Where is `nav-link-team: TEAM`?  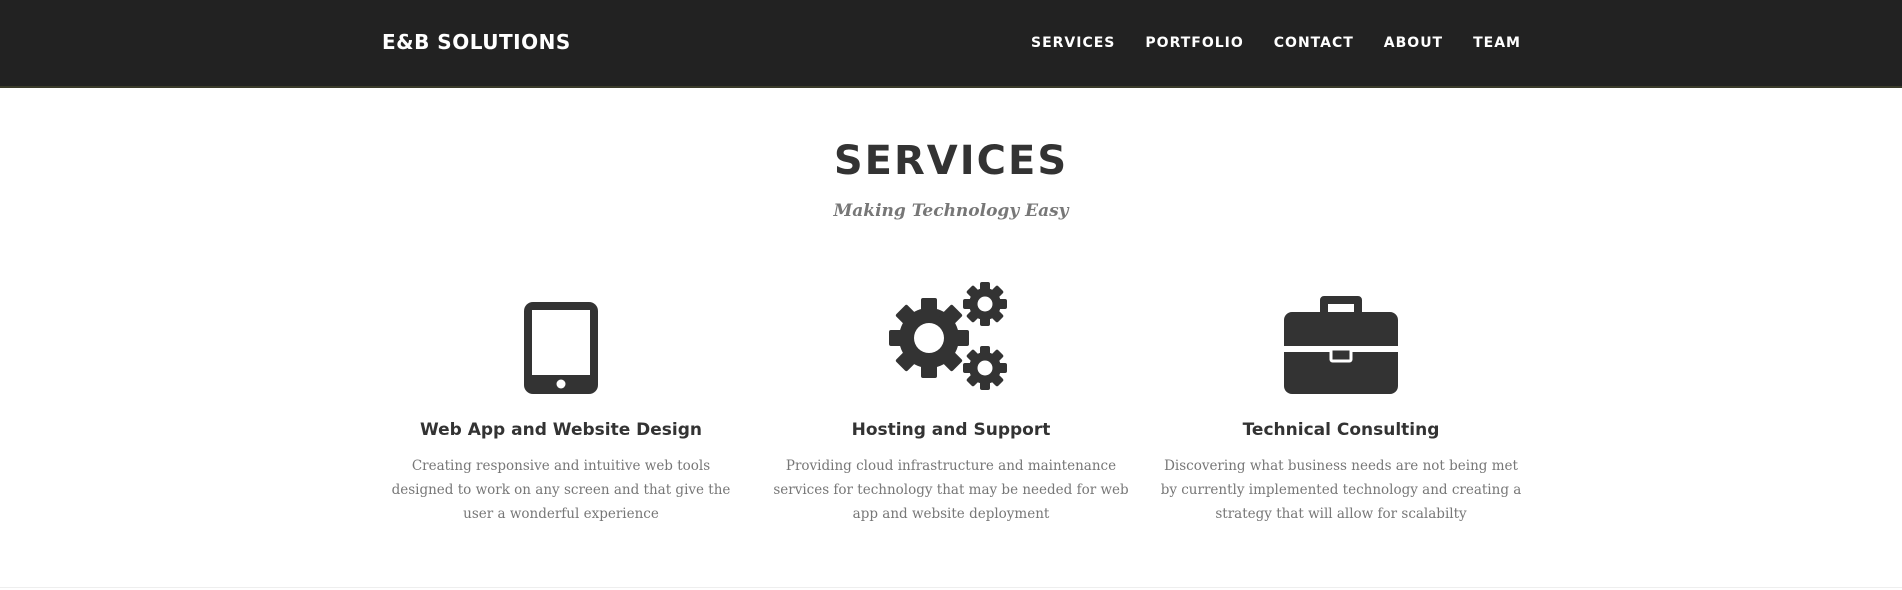 nav-link-team: TEAM is located at coordinates (1497, 43).